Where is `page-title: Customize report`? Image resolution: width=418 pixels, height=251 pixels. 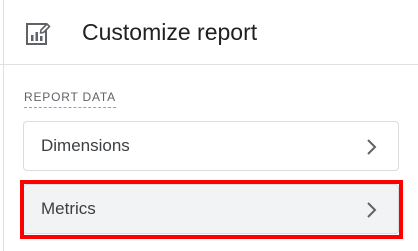 page-title: Customize report is located at coordinates (170, 32).